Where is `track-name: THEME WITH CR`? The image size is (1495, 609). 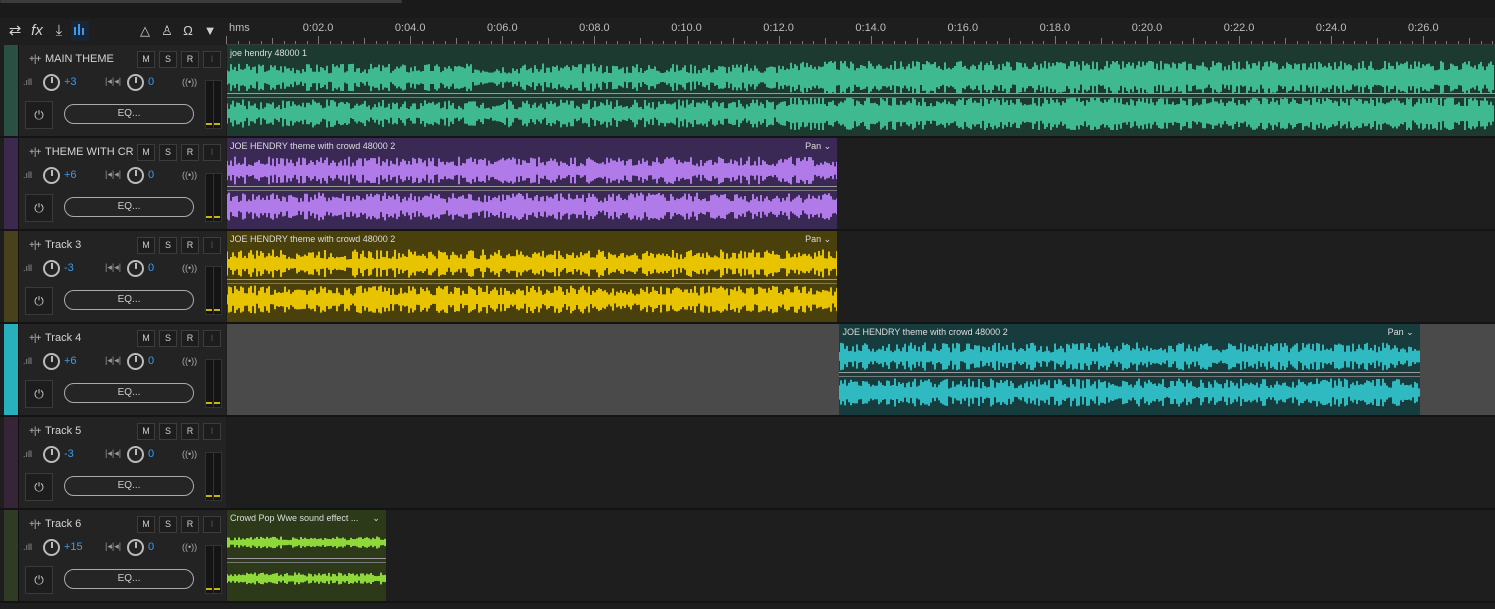 track-name: THEME WITH CR is located at coordinates (89, 152).